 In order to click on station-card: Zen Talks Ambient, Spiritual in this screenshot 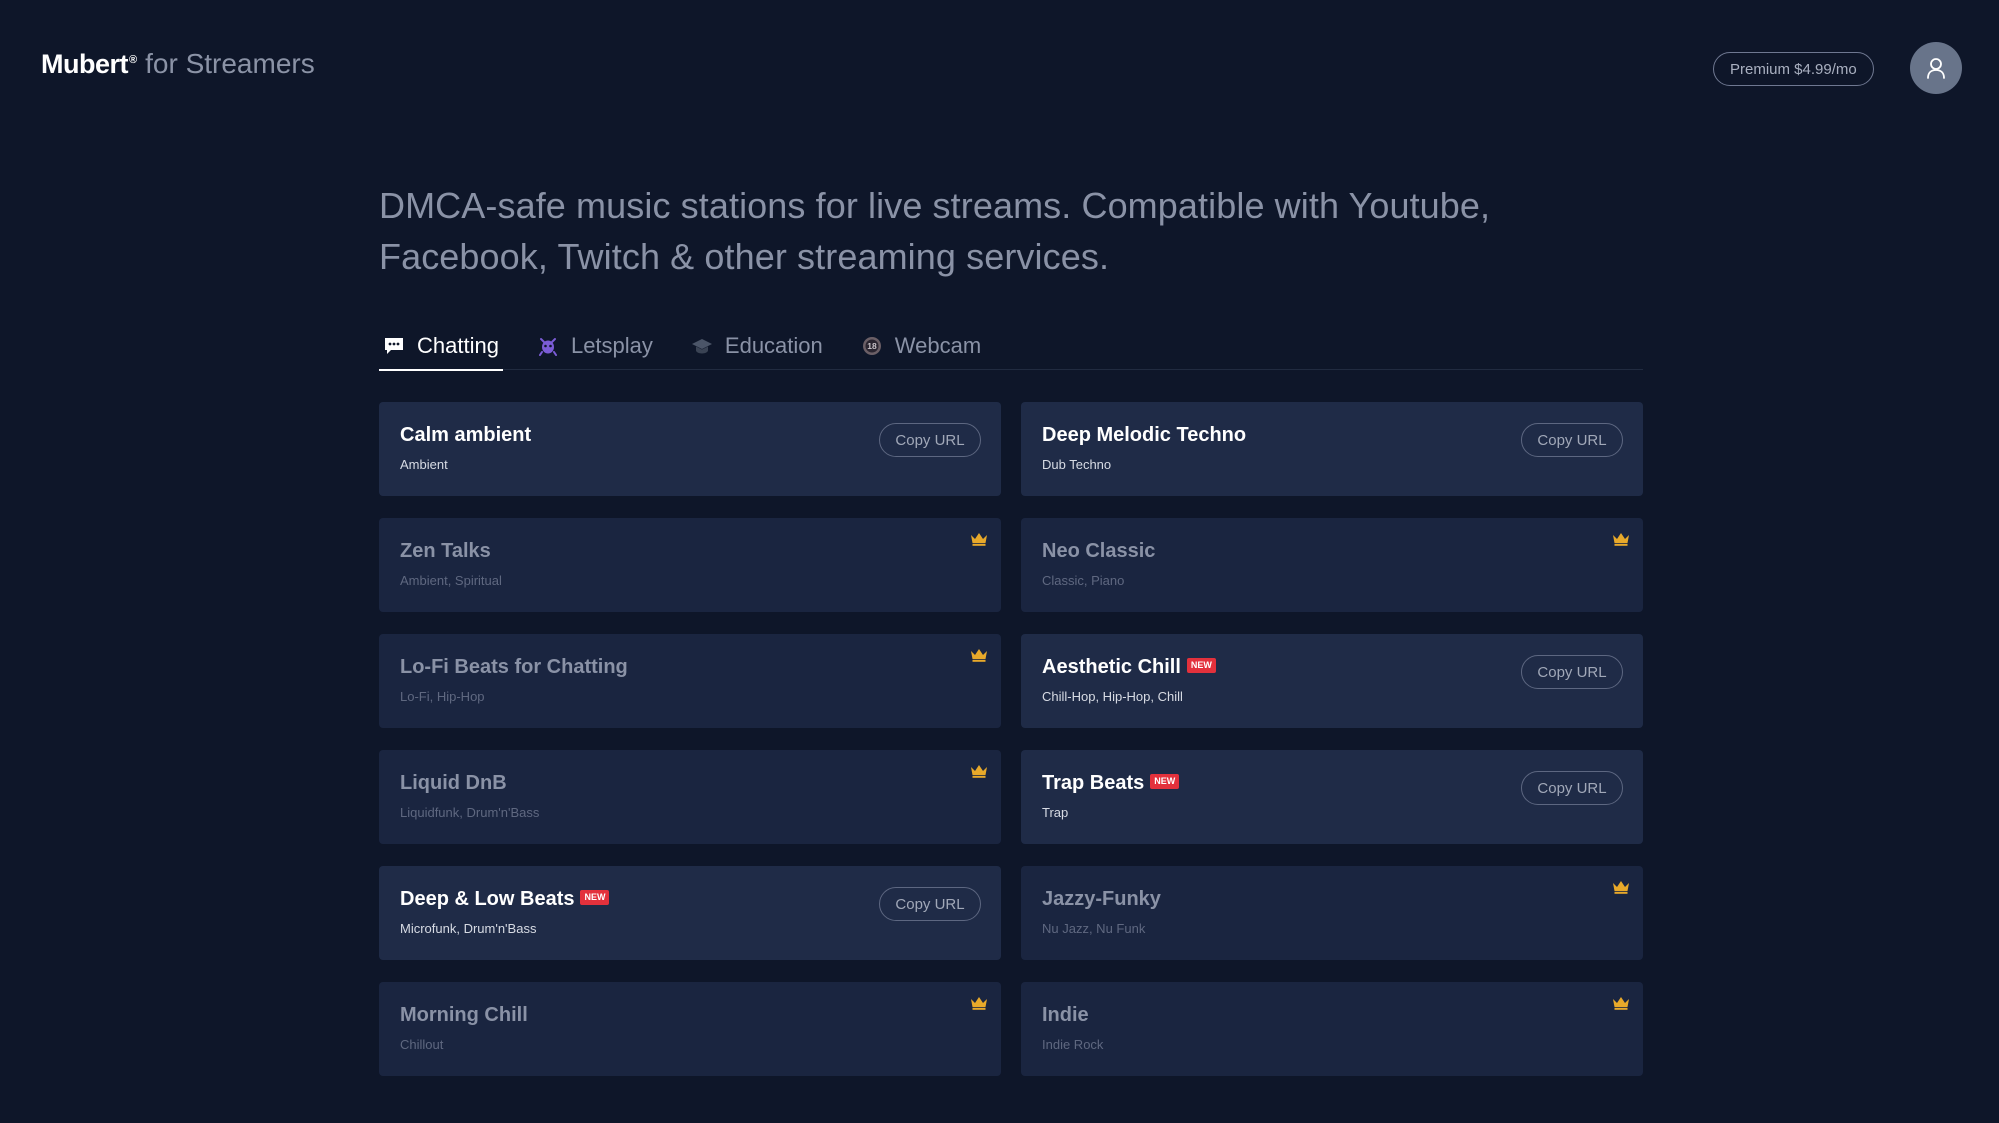, I will do `click(690, 565)`.